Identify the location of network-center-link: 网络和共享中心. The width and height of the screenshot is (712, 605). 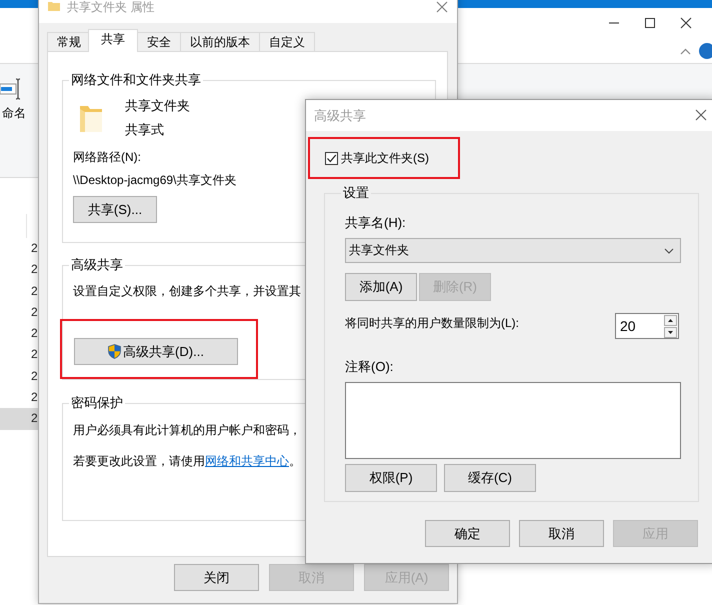
(247, 461).